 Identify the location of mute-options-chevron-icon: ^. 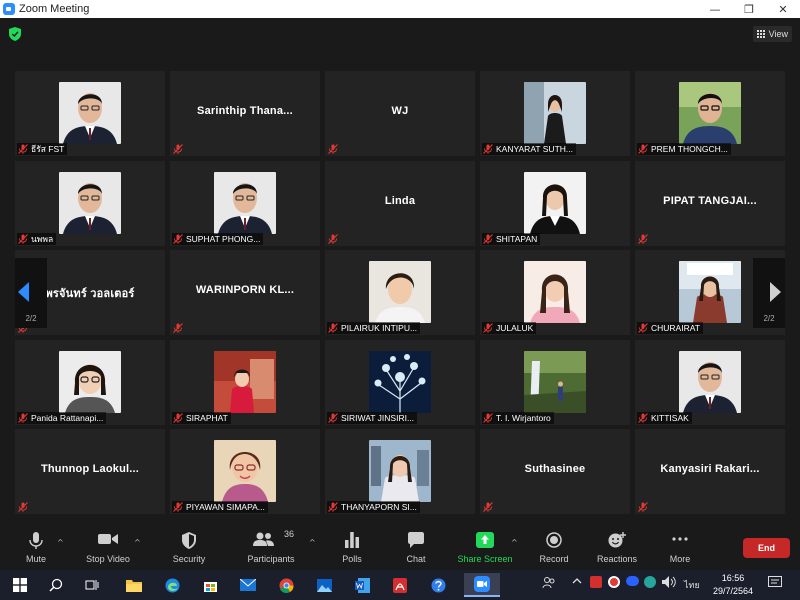
(60, 542).